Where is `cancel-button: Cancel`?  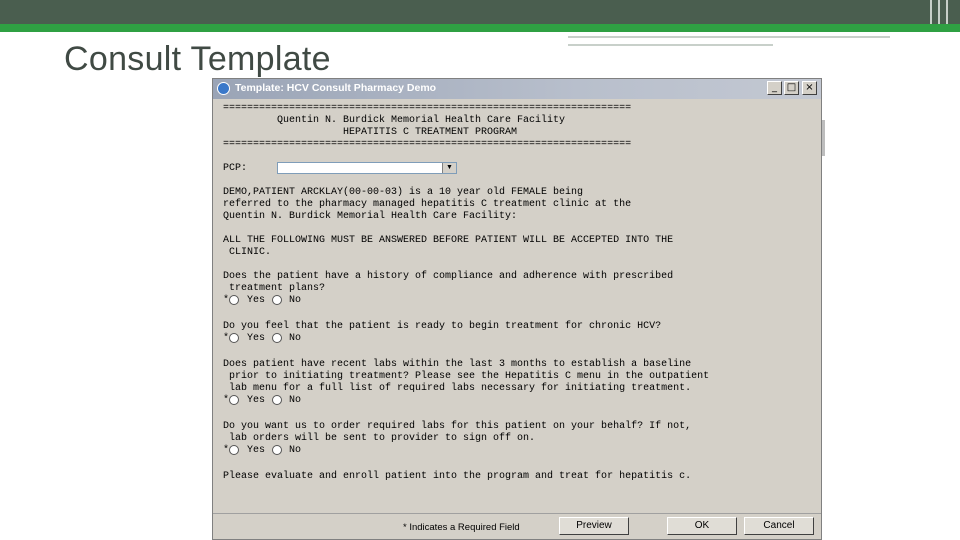 cancel-button: Cancel is located at coordinates (779, 526).